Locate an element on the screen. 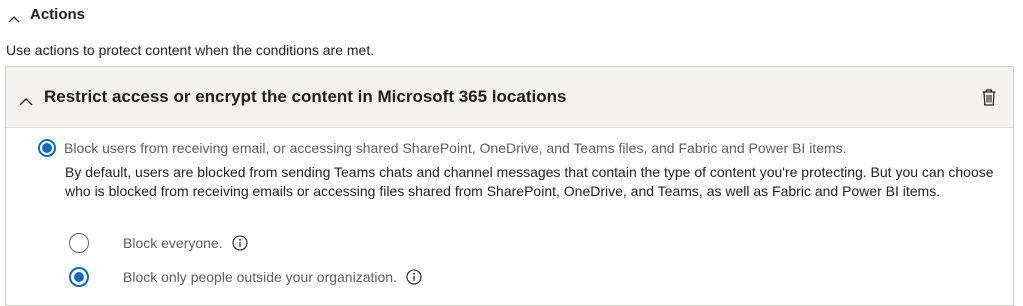 Image resolution: width=1023 pixels, height=306 pixels. block-everyone-radio is located at coordinates (79, 243).